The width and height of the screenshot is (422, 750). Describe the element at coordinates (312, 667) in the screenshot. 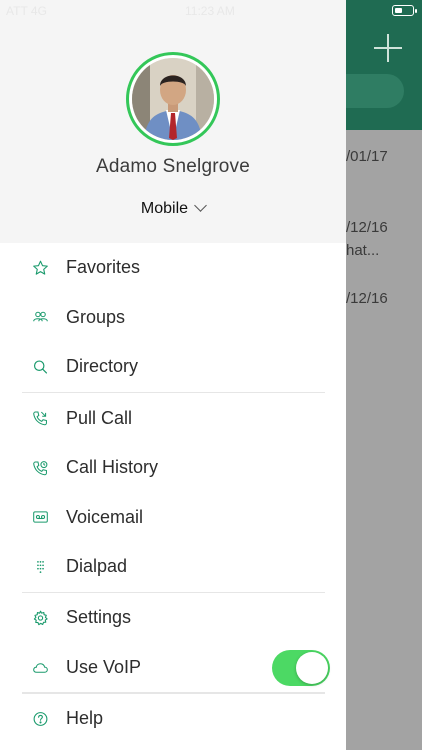

I see `toggle-knob` at that location.